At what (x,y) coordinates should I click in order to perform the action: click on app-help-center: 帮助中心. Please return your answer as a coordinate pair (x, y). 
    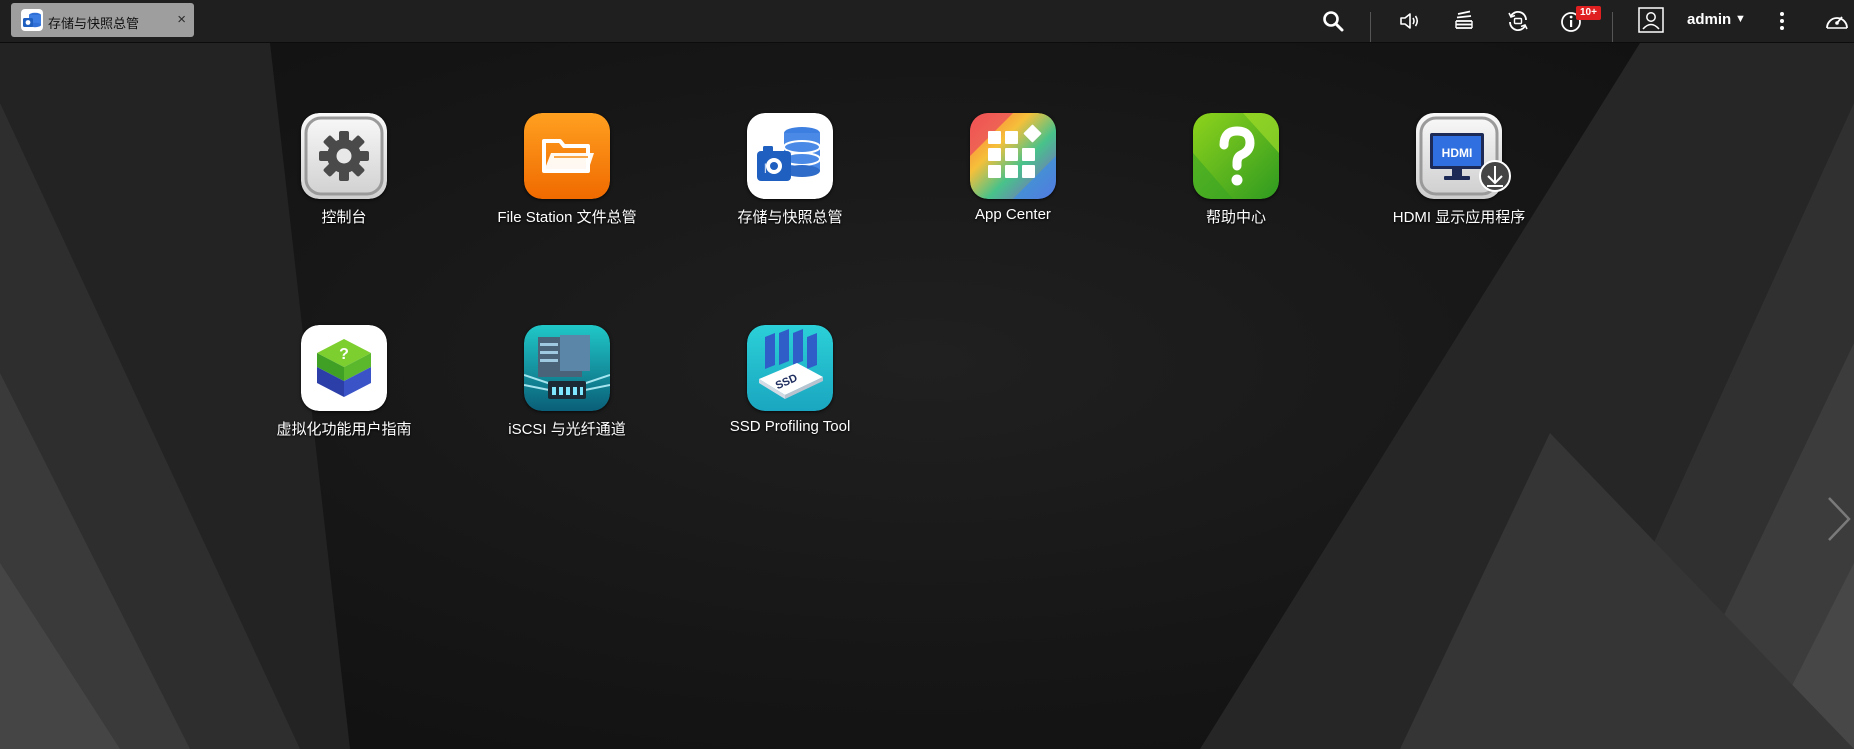
    Looking at the image, I should click on (1236, 170).